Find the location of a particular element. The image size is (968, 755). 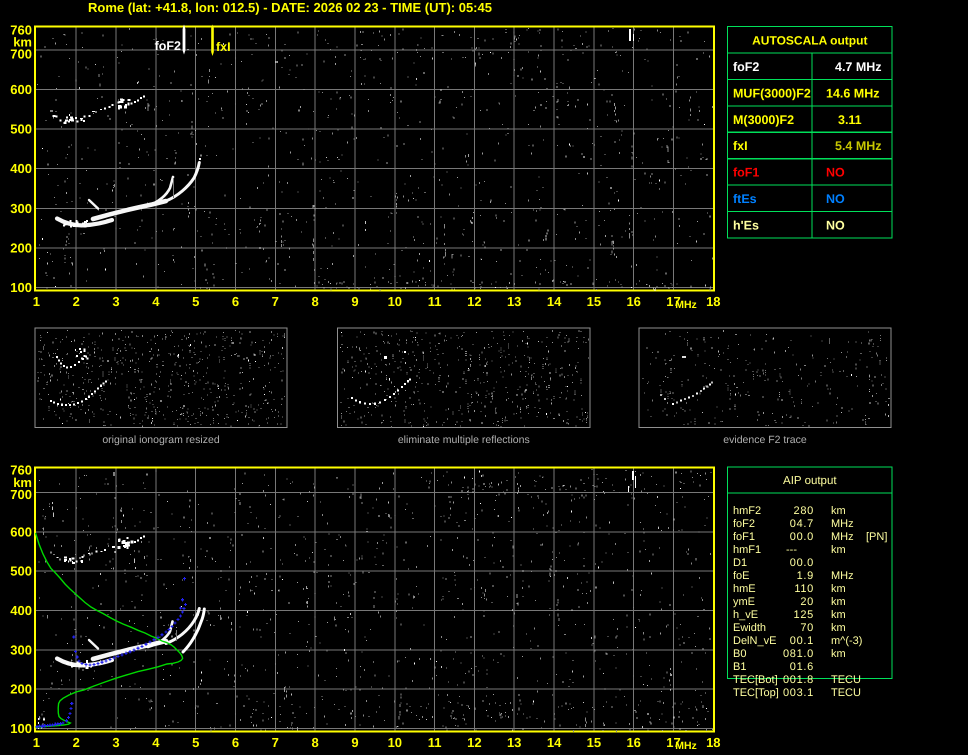

svg-text: 70 is located at coordinates (807, 628).